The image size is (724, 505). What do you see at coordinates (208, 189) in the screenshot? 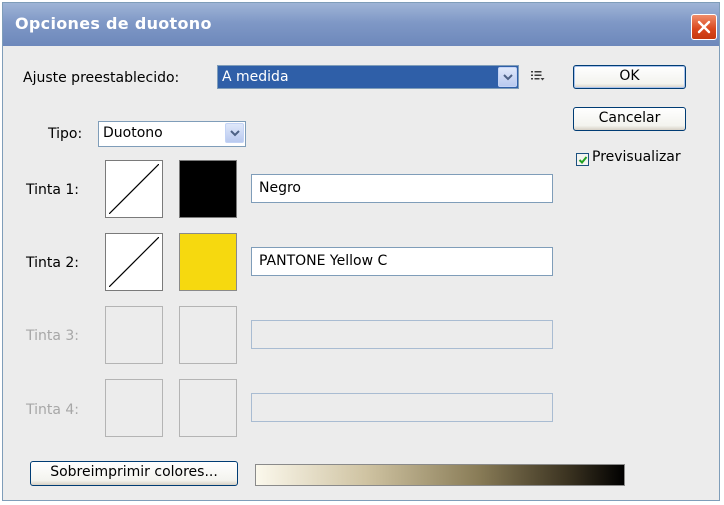
I see `ink-1-color-swatch` at bounding box center [208, 189].